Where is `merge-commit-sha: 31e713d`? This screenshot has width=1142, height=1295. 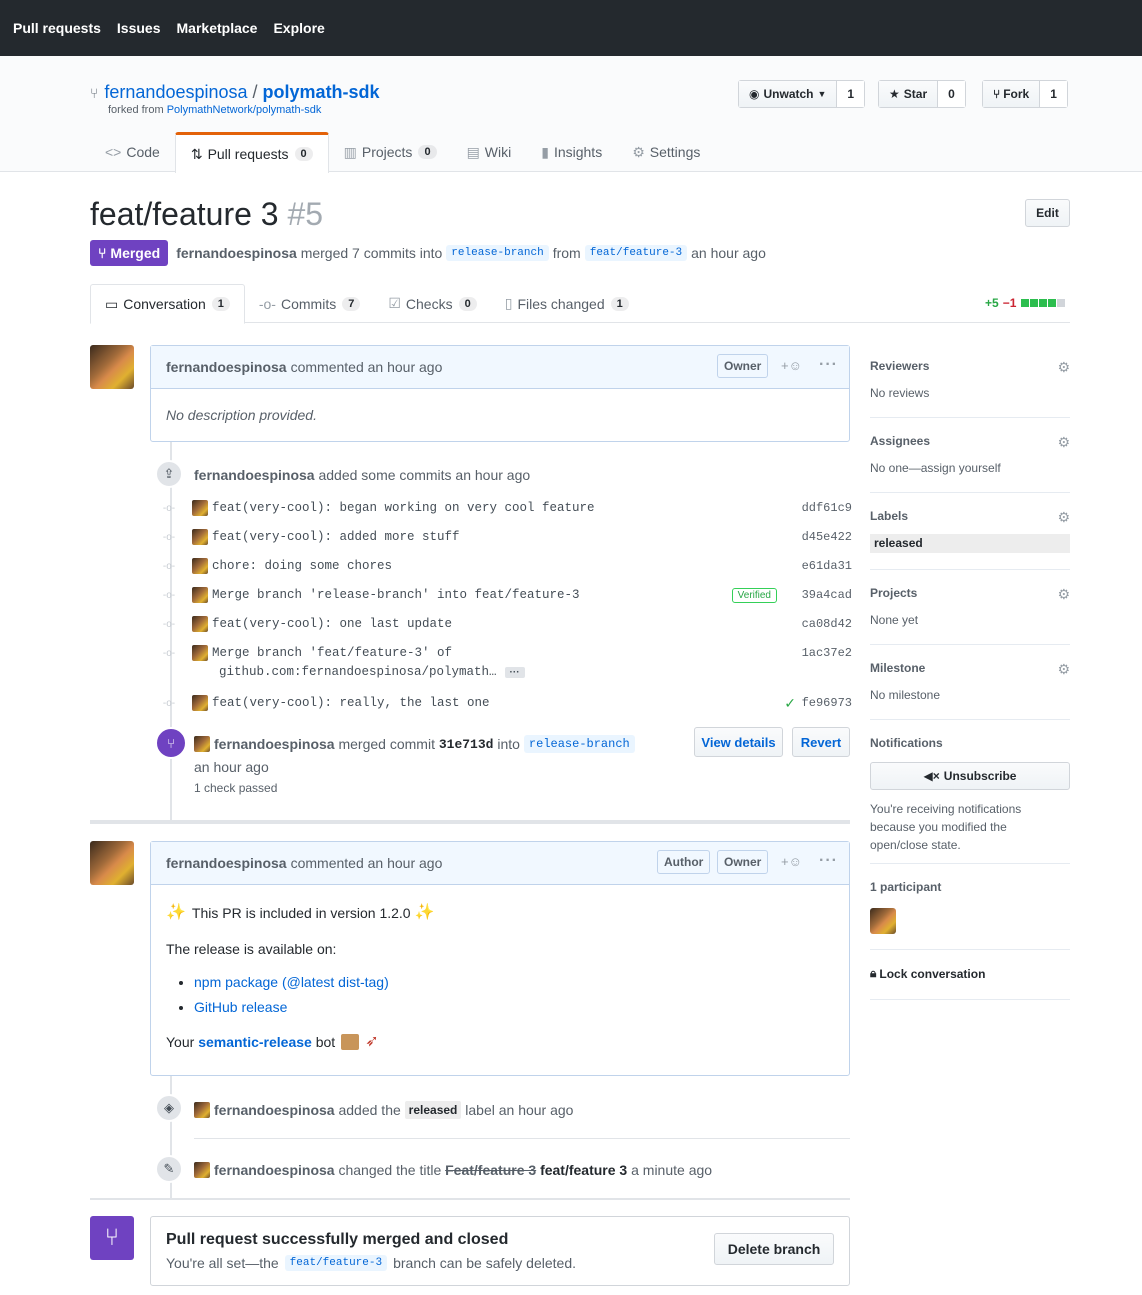 merge-commit-sha: 31e713d is located at coordinates (466, 744).